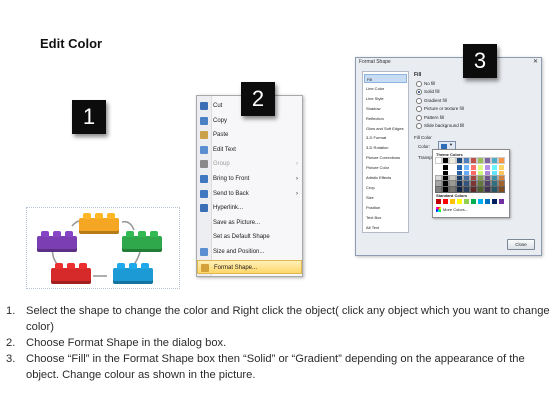  What do you see at coordinates (249, 194) in the screenshot?
I see `menu-item-send-to-back: Send to Back ›` at bounding box center [249, 194].